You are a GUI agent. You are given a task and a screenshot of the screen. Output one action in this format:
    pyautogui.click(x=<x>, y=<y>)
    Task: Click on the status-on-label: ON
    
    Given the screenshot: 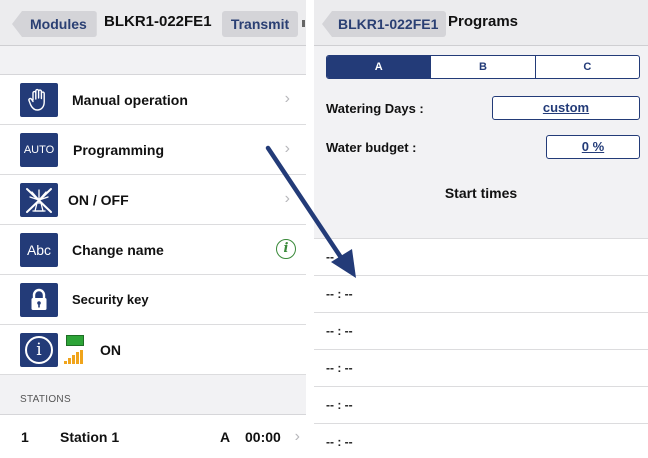 What is the action you would take?
    pyautogui.click(x=110, y=350)
    